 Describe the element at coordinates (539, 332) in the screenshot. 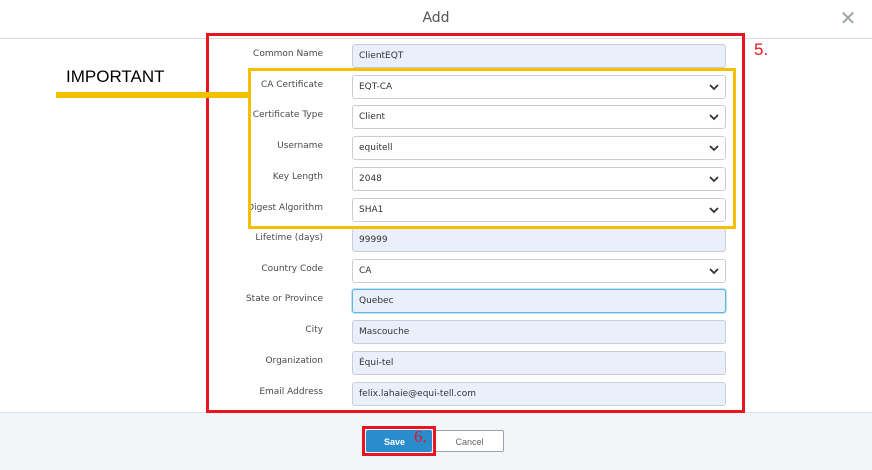

I see `city-input: Mascouche` at that location.